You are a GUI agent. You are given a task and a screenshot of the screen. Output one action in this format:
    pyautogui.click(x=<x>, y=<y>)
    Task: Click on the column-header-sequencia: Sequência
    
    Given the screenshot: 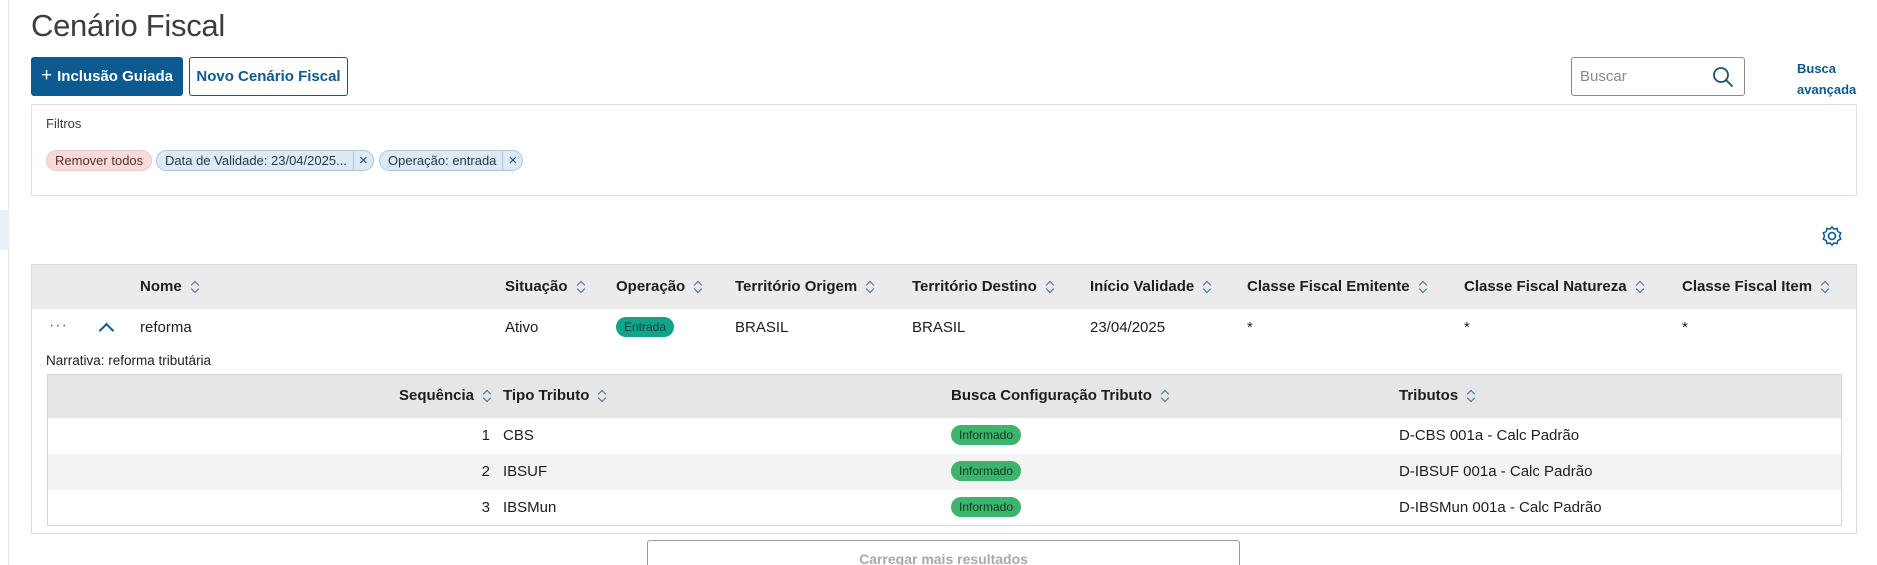 What is the action you would take?
    pyautogui.click(x=445, y=395)
    